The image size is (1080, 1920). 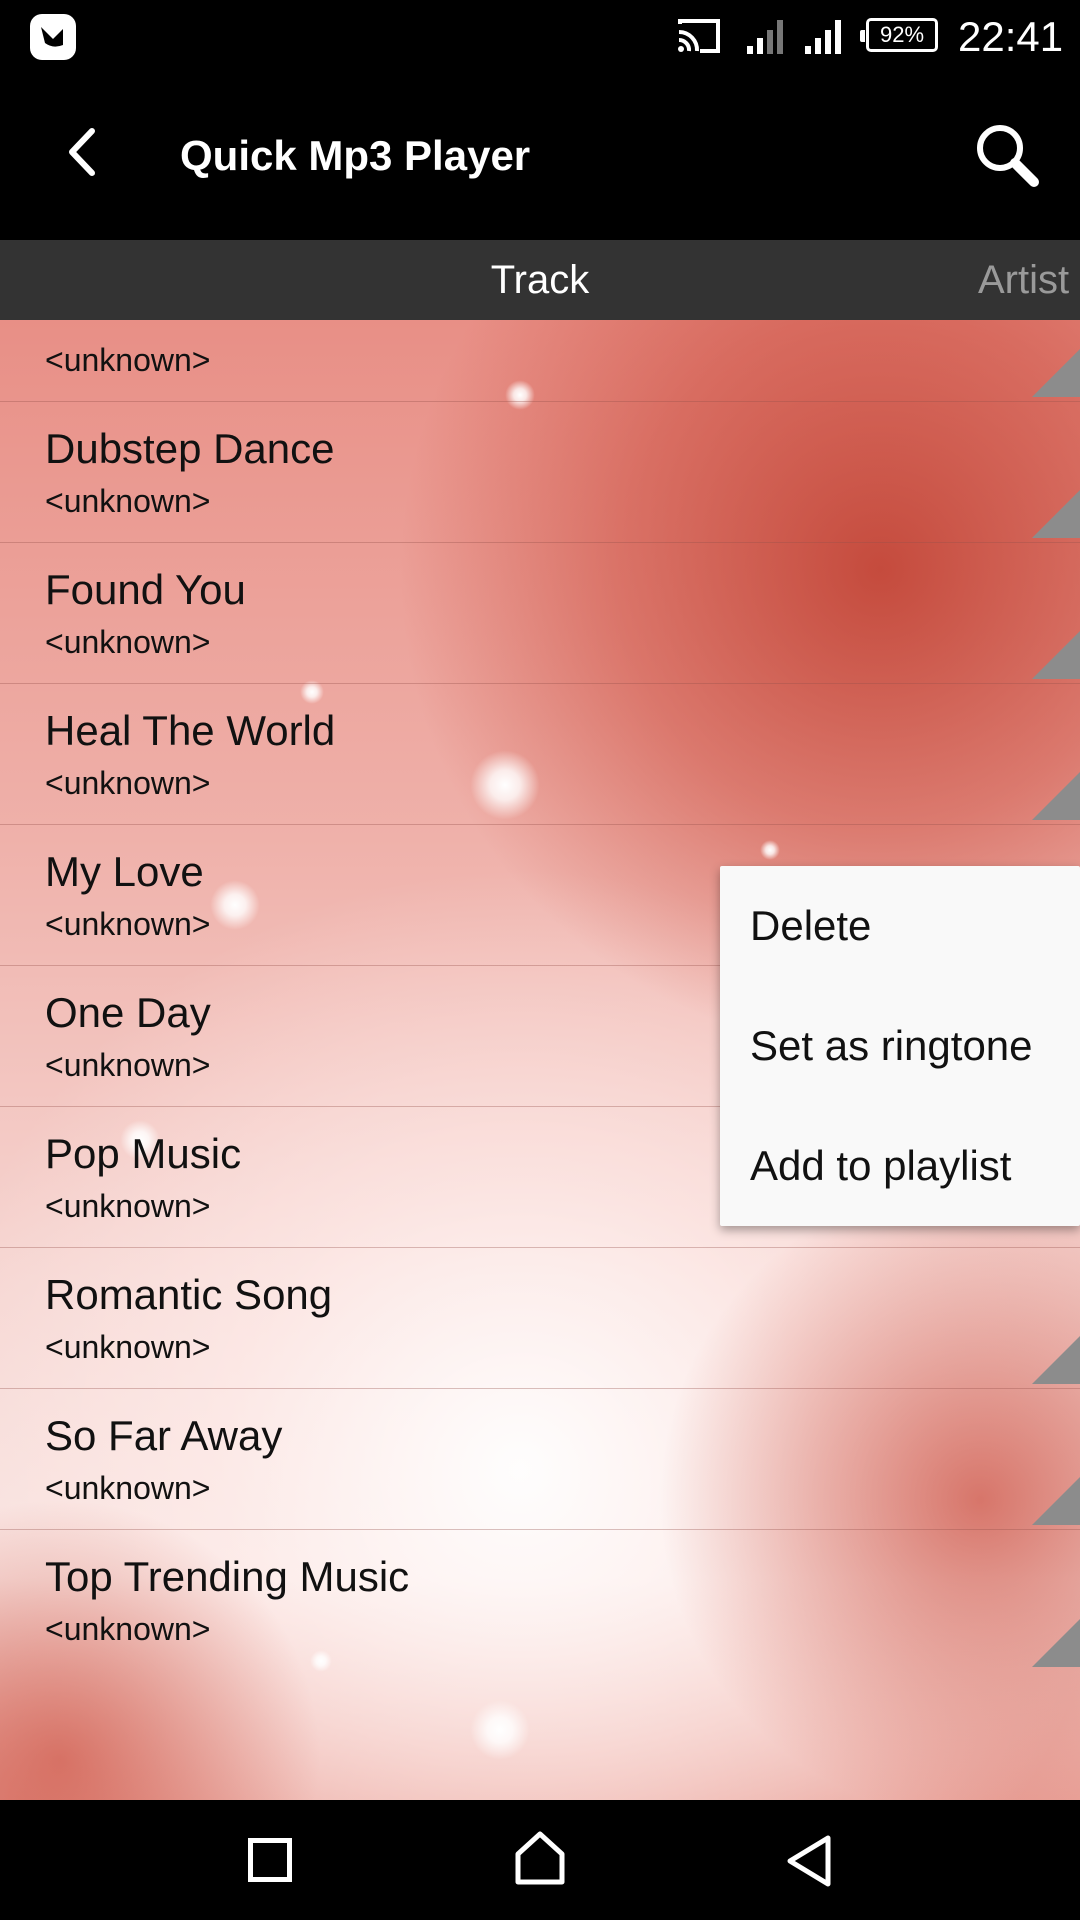 I want to click on tab-bar: Track Artist, so click(x=540, y=280).